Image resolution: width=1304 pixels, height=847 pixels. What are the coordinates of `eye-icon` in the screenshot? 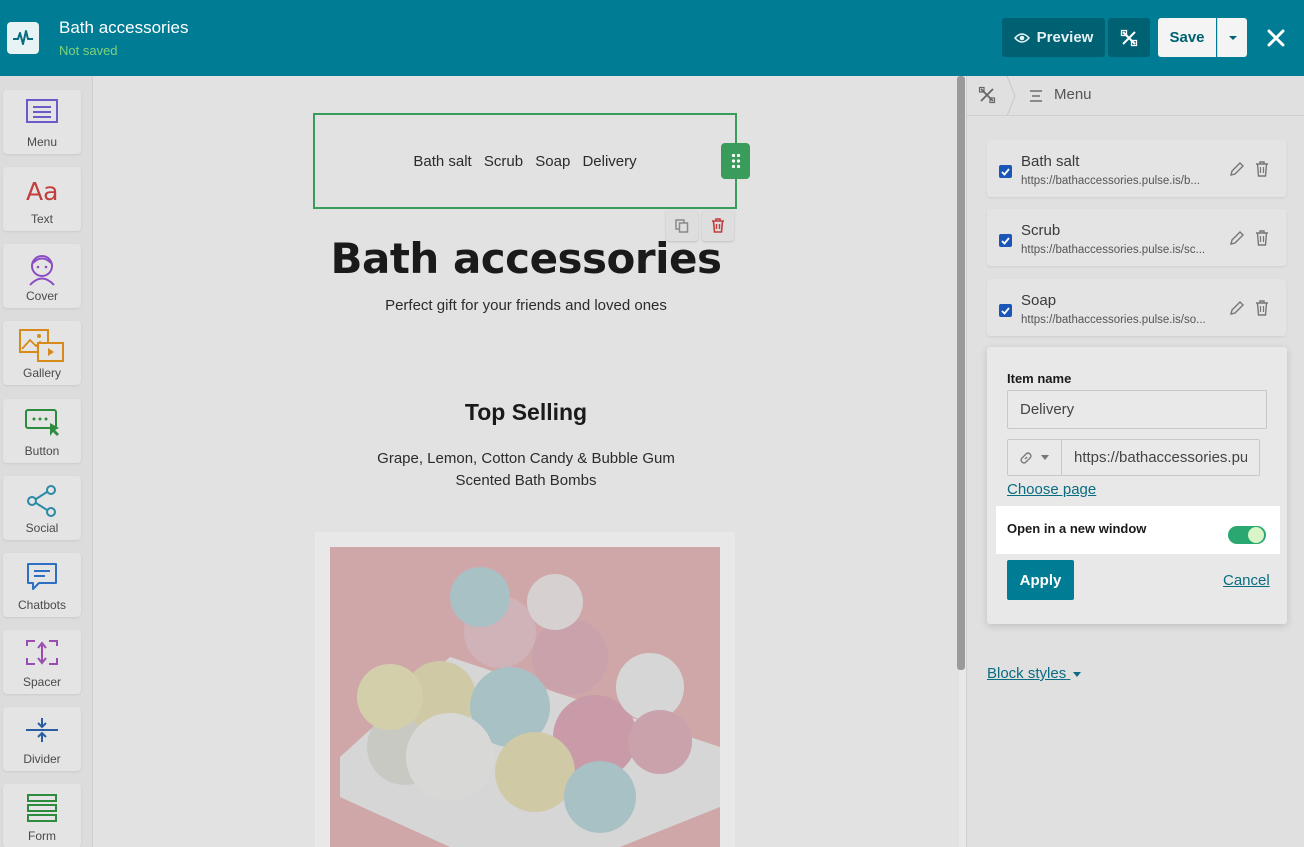 It's located at (1021, 37).